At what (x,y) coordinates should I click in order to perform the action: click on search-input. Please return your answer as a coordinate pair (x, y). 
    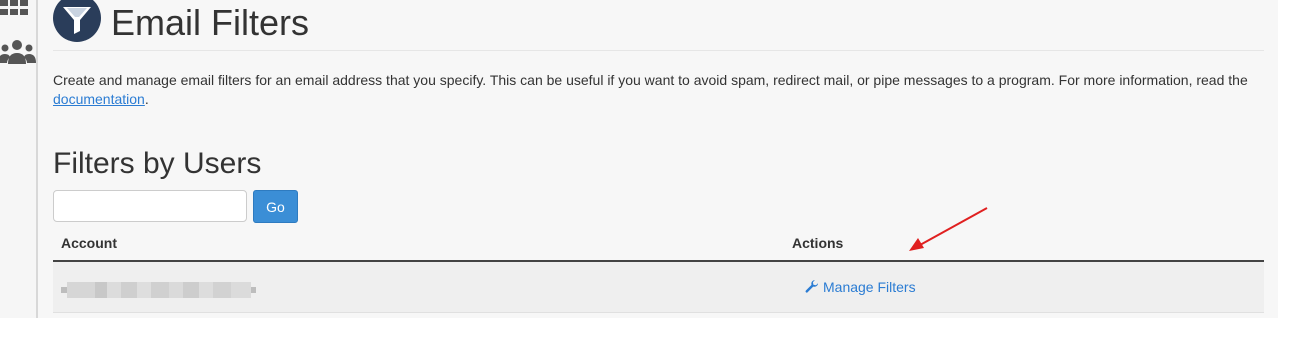
    Looking at the image, I should click on (150, 206).